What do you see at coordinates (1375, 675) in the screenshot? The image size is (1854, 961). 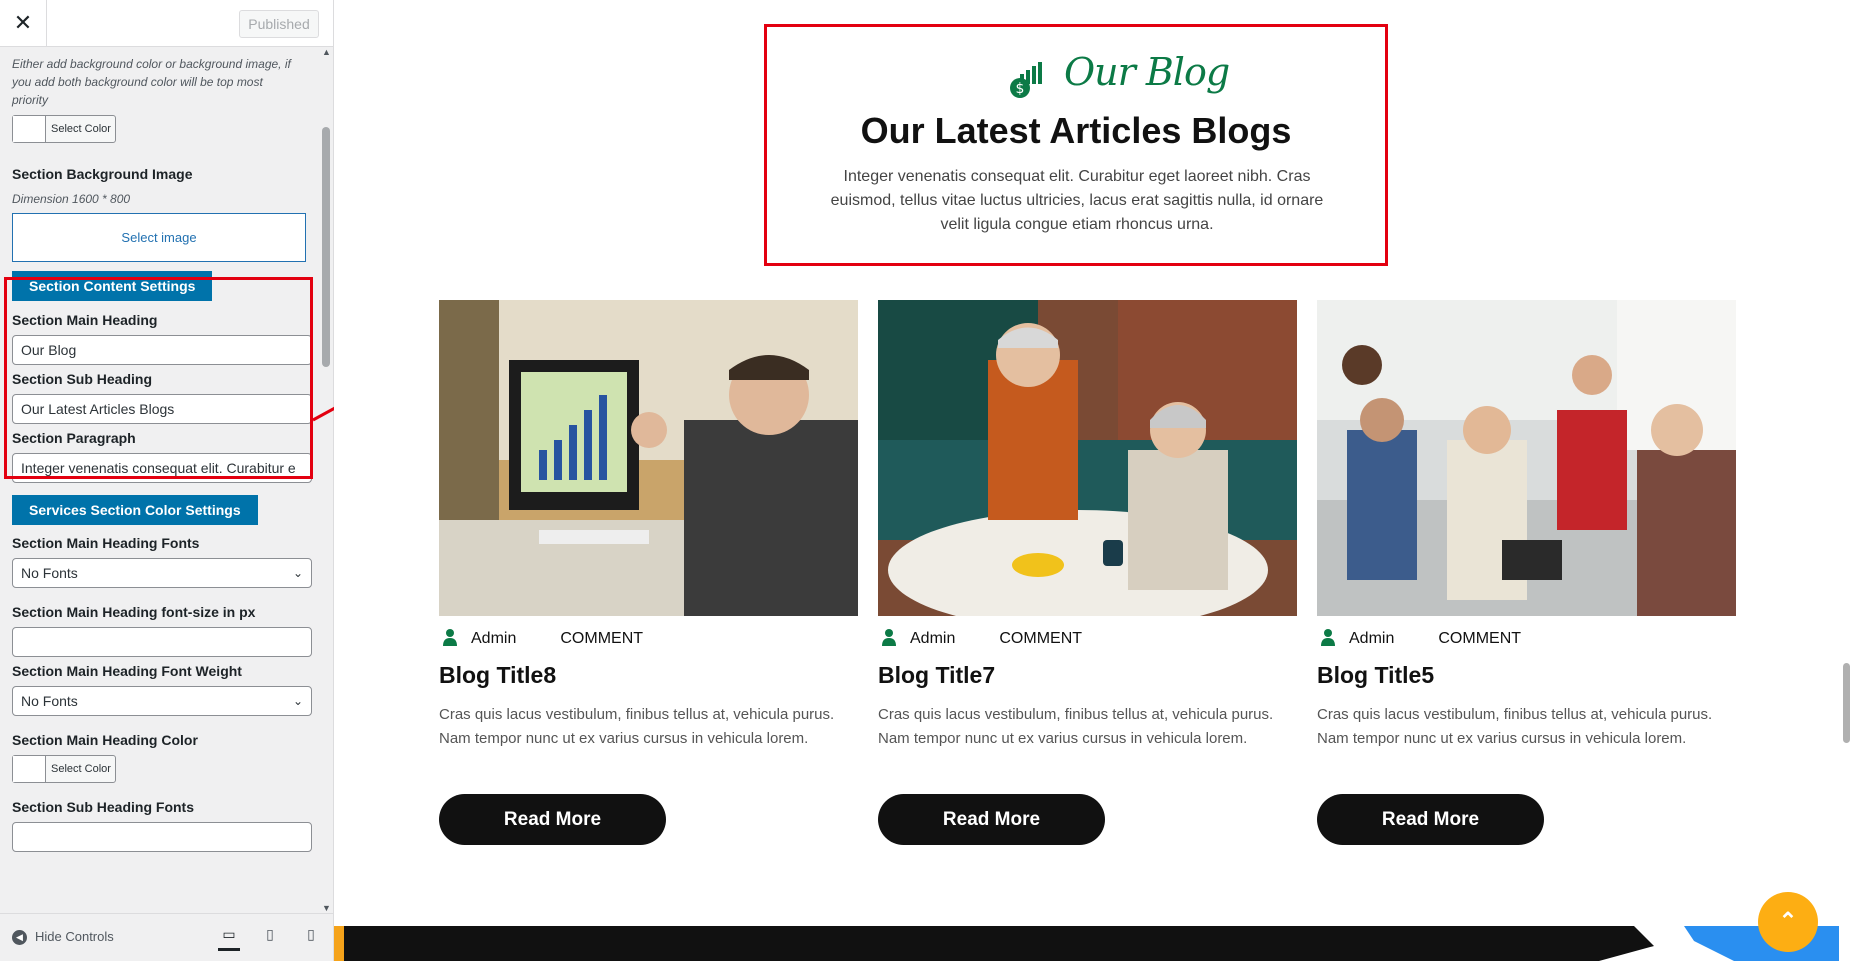 I see `blog-title: Blog Title5` at bounding box center [1375, 675].